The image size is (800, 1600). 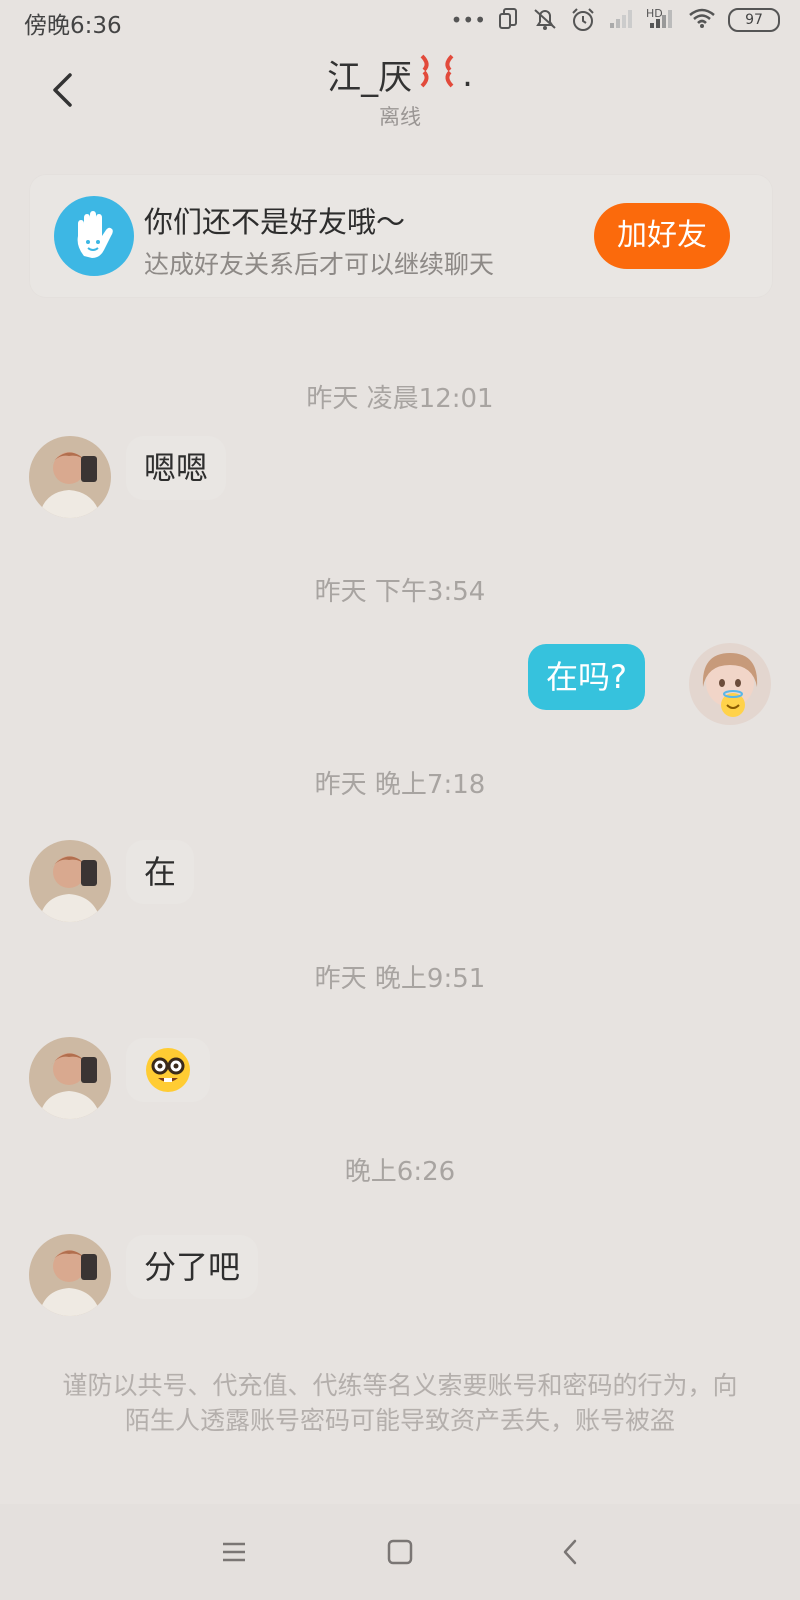 I want to click on online-status: 离线, so click(x=400, y=117).